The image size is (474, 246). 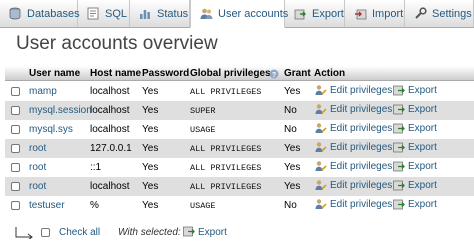 What do you see at coordinates (328, 13) in the screenshot?
I see `tab-label: Export` at bounding box center [328, 13].